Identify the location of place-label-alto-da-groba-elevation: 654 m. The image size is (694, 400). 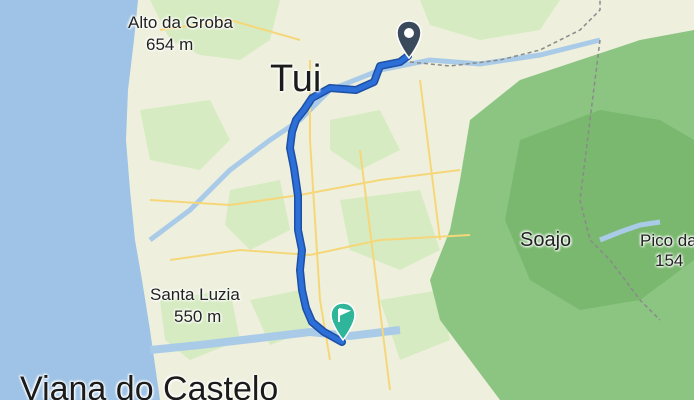
(170, 44).